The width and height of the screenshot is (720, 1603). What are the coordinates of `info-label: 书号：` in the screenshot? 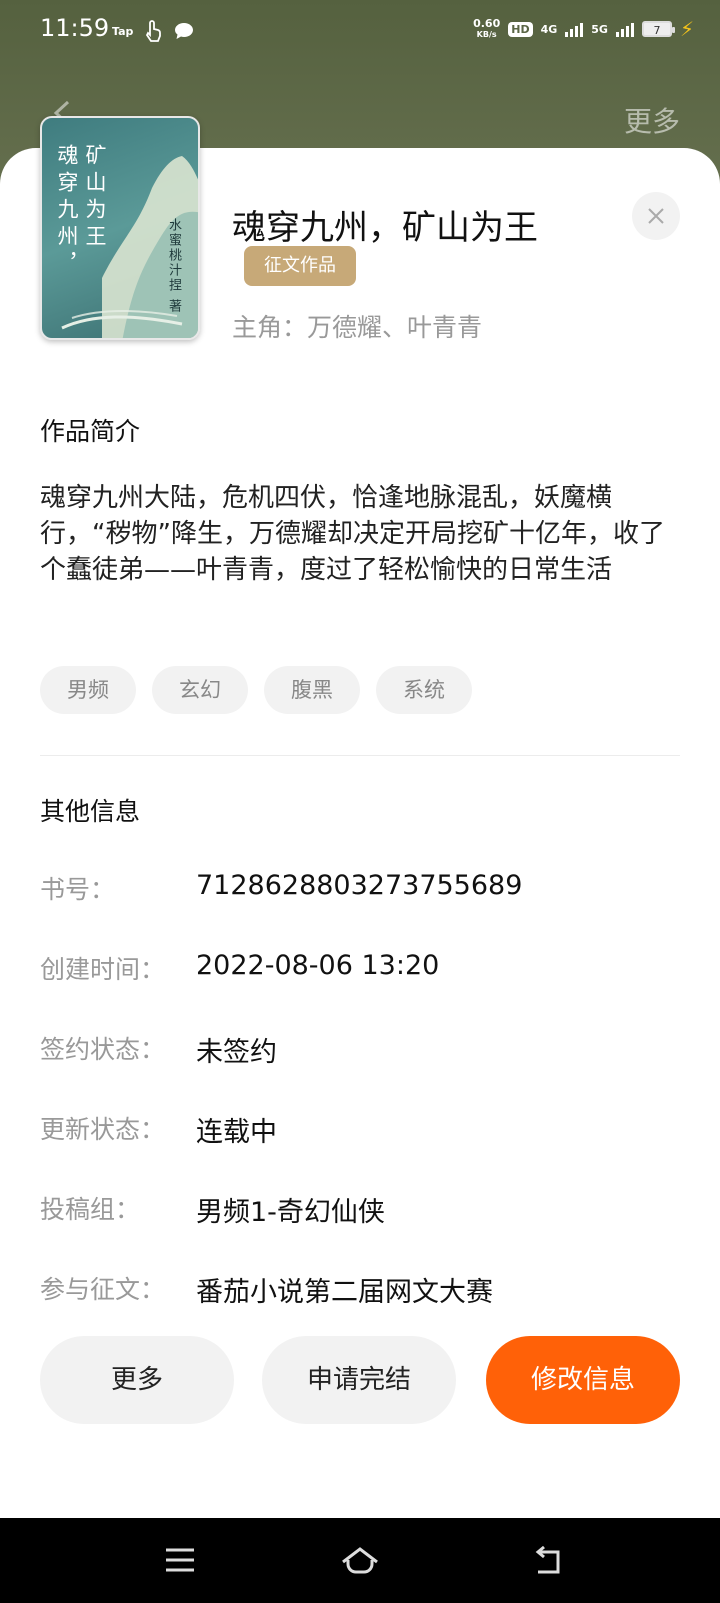 It's located at (78, 889).